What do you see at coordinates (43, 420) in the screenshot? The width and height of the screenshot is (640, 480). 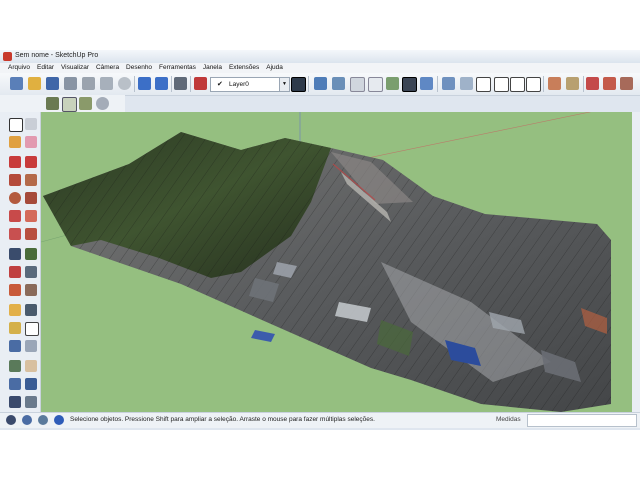 I see `user-icon` at bounding box center [43, 420].